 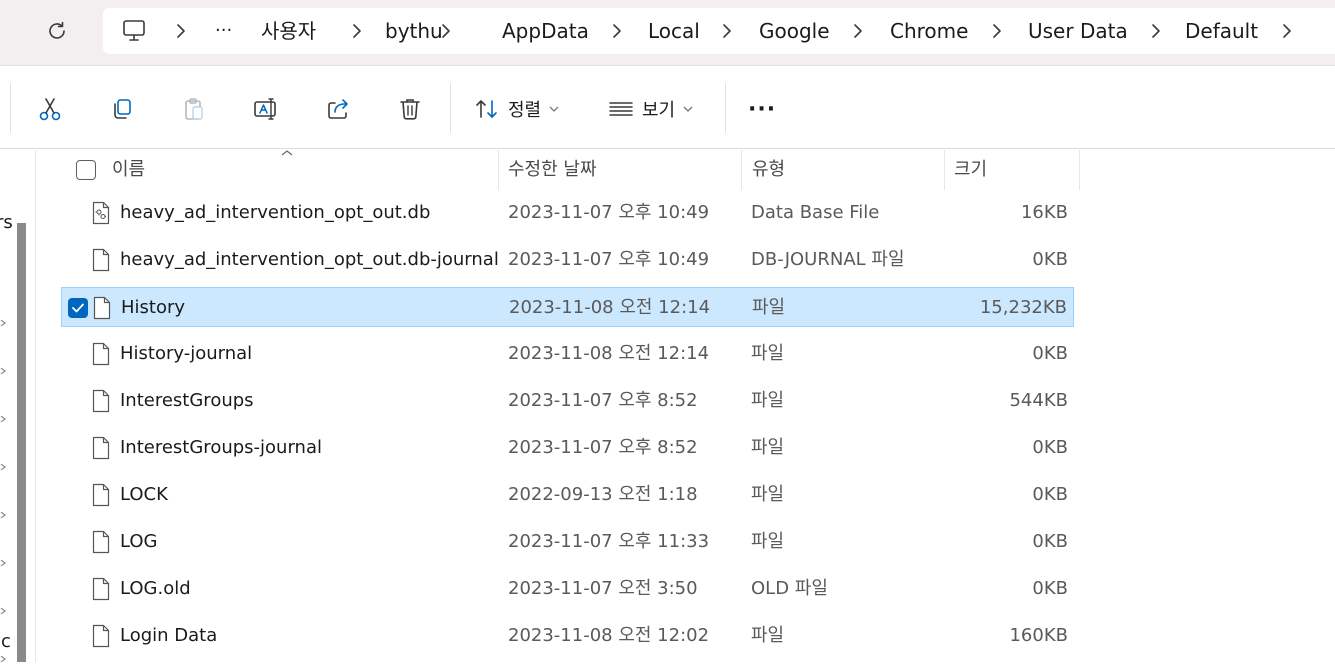 What do you see at coordinates (135, 31) in the screenshot?
I see `this-pc-icon` at bounding box center [135, 31].